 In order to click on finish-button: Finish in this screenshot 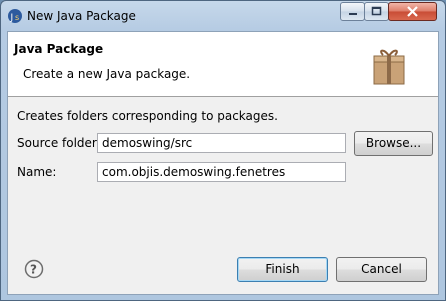, I will do `click(282, 269)`.